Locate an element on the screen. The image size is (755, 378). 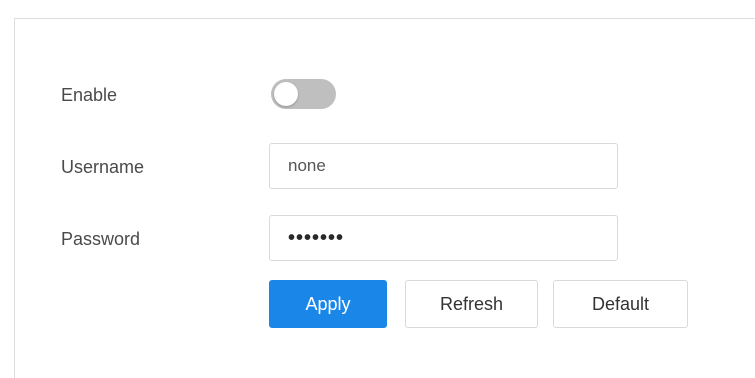
password-label: Password is located at coordinates (101, 239).